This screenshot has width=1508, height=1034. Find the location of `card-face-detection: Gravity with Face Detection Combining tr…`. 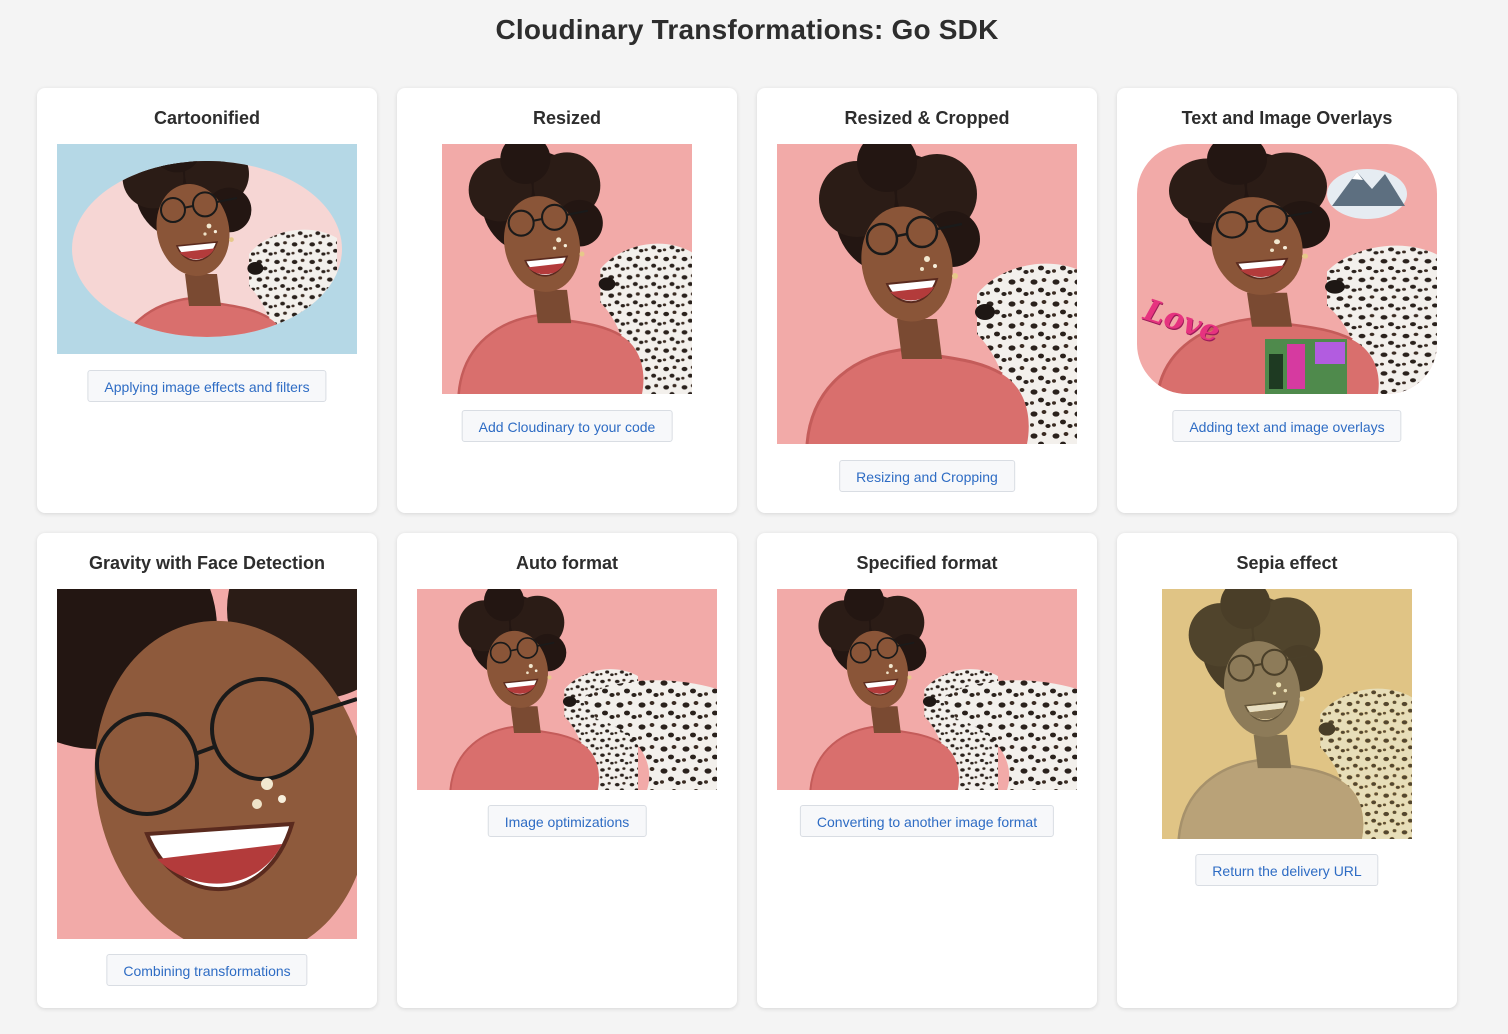

card-face-detection: Gravity with Face Detection Combining tr… is located at coordinates (207, 770).